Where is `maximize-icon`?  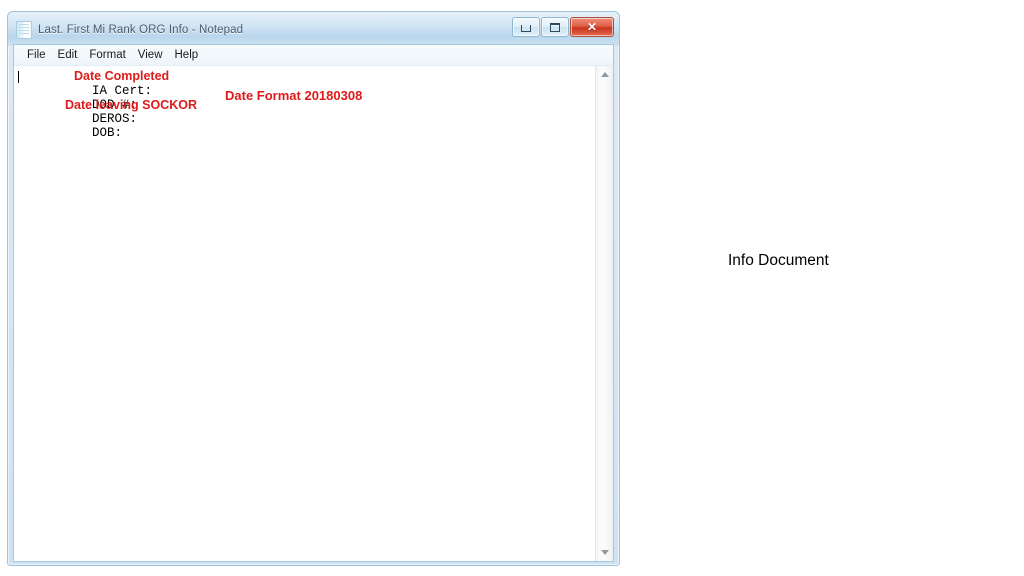
maximize-icon is located at coordinates (555, 27).